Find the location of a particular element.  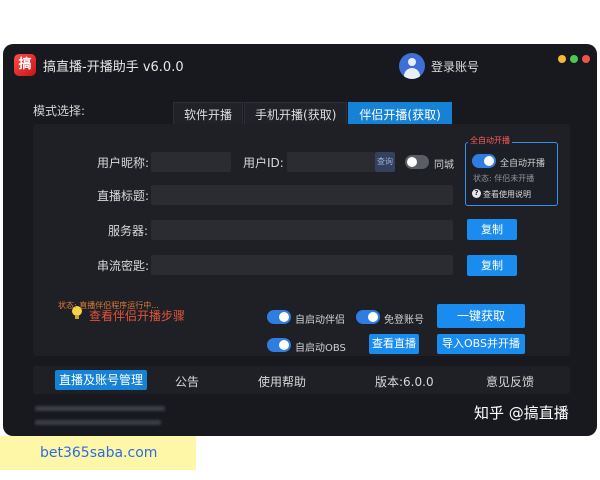

mode-tabs: 软件开播 手机开播(获取) 伴侣开播(获取) is located at coordinates (313, 114).